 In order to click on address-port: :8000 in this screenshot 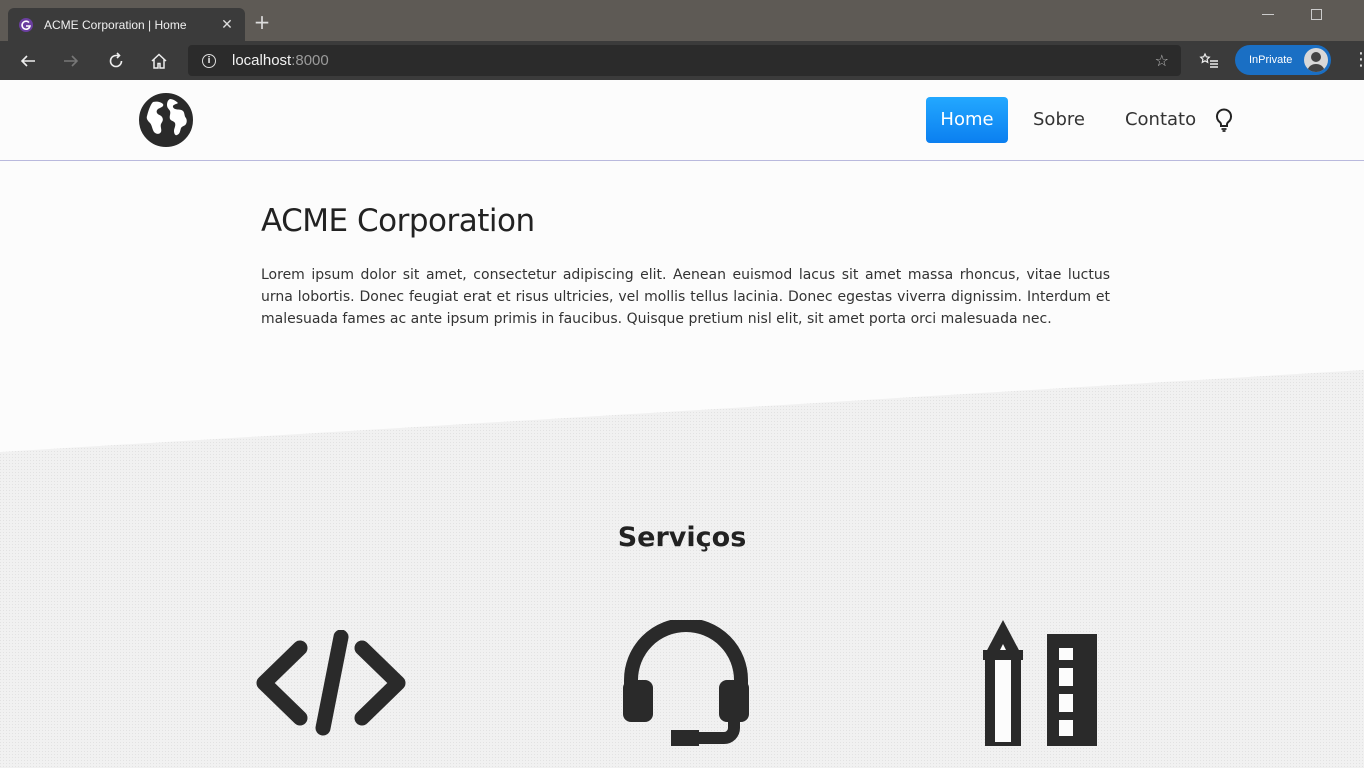, I will do `click(310, 60)`.